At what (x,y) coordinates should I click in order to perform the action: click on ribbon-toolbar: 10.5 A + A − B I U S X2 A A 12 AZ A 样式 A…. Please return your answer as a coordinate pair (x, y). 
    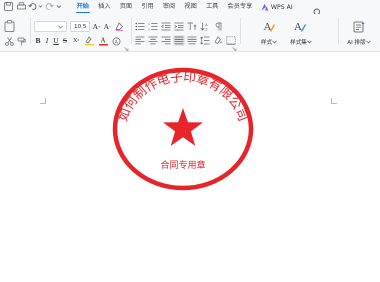
    Looking at the image, I should click on (190, 33).